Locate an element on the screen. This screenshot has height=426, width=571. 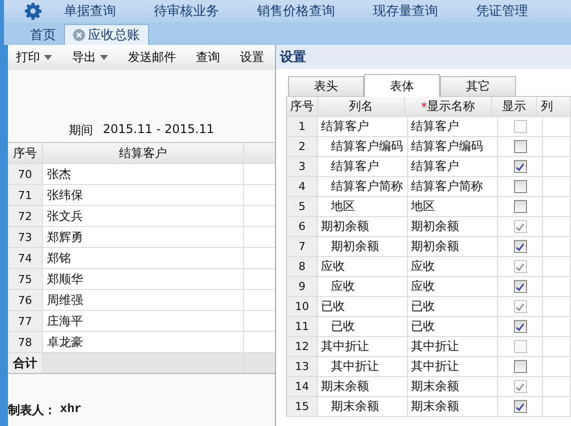
row-number: 3 is located at coordinates (302, 166).